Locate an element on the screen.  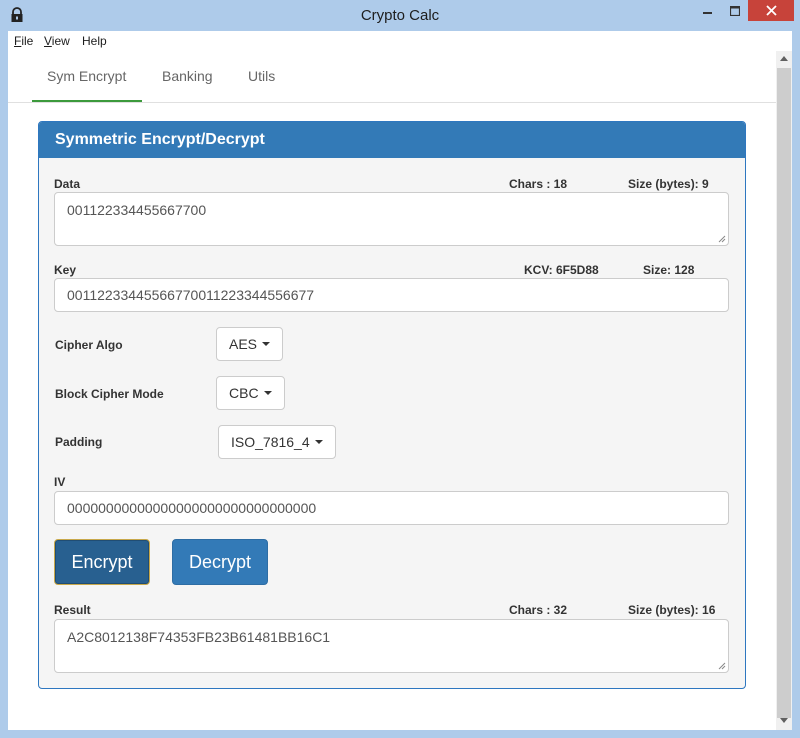
data-size: Size (bytes): 9 is located at coordinates (668, 184).